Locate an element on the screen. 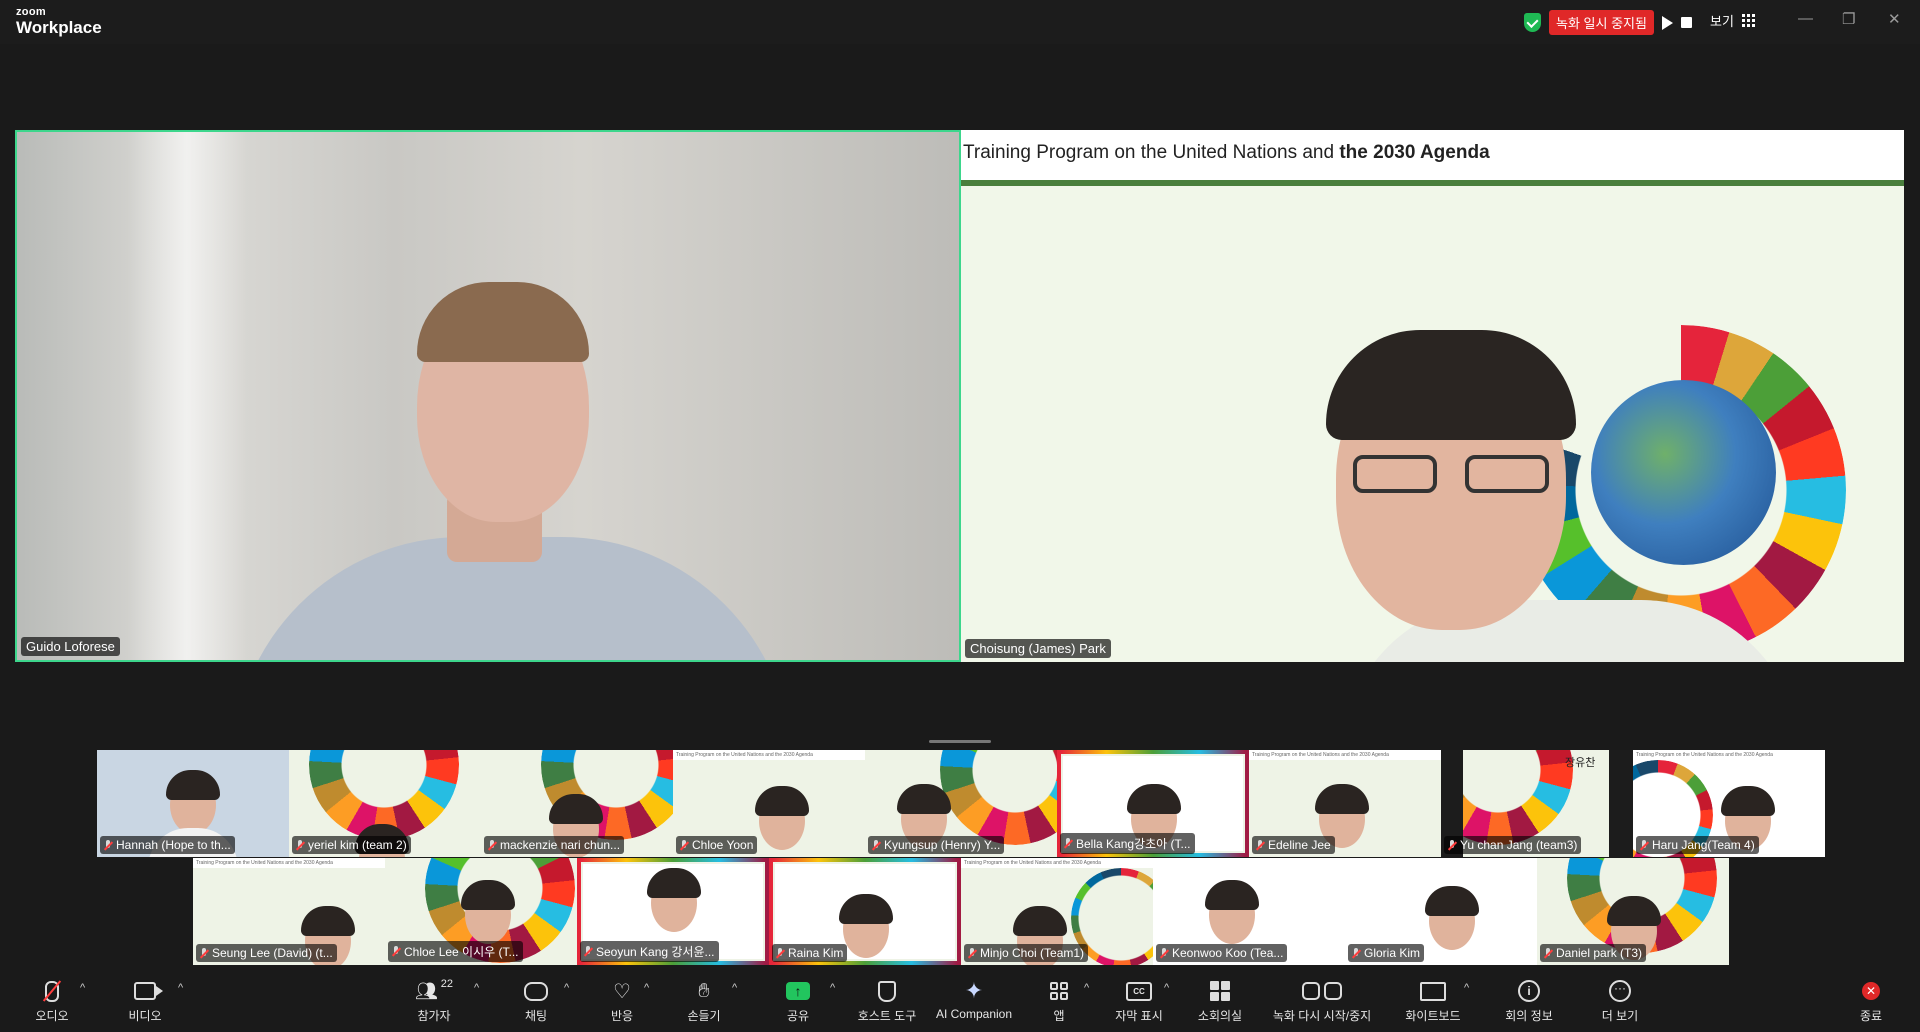  slide-divider is located at coordinates (1432, 183).